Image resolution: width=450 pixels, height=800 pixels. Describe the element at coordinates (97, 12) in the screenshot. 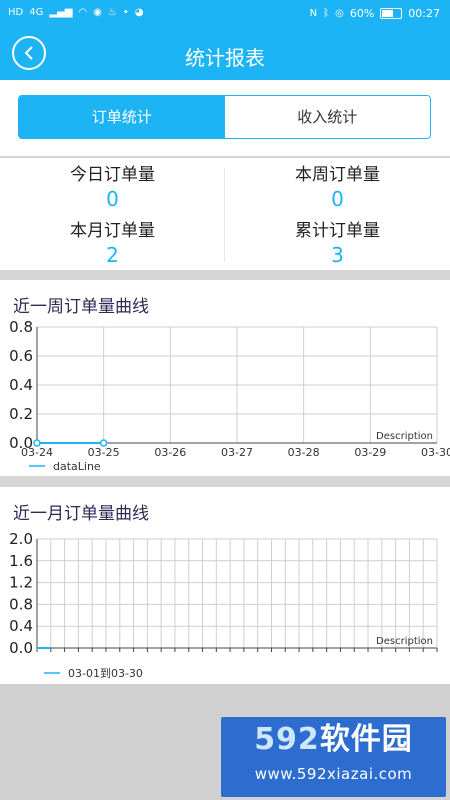

I see `eye-icon: ◉` at that location.